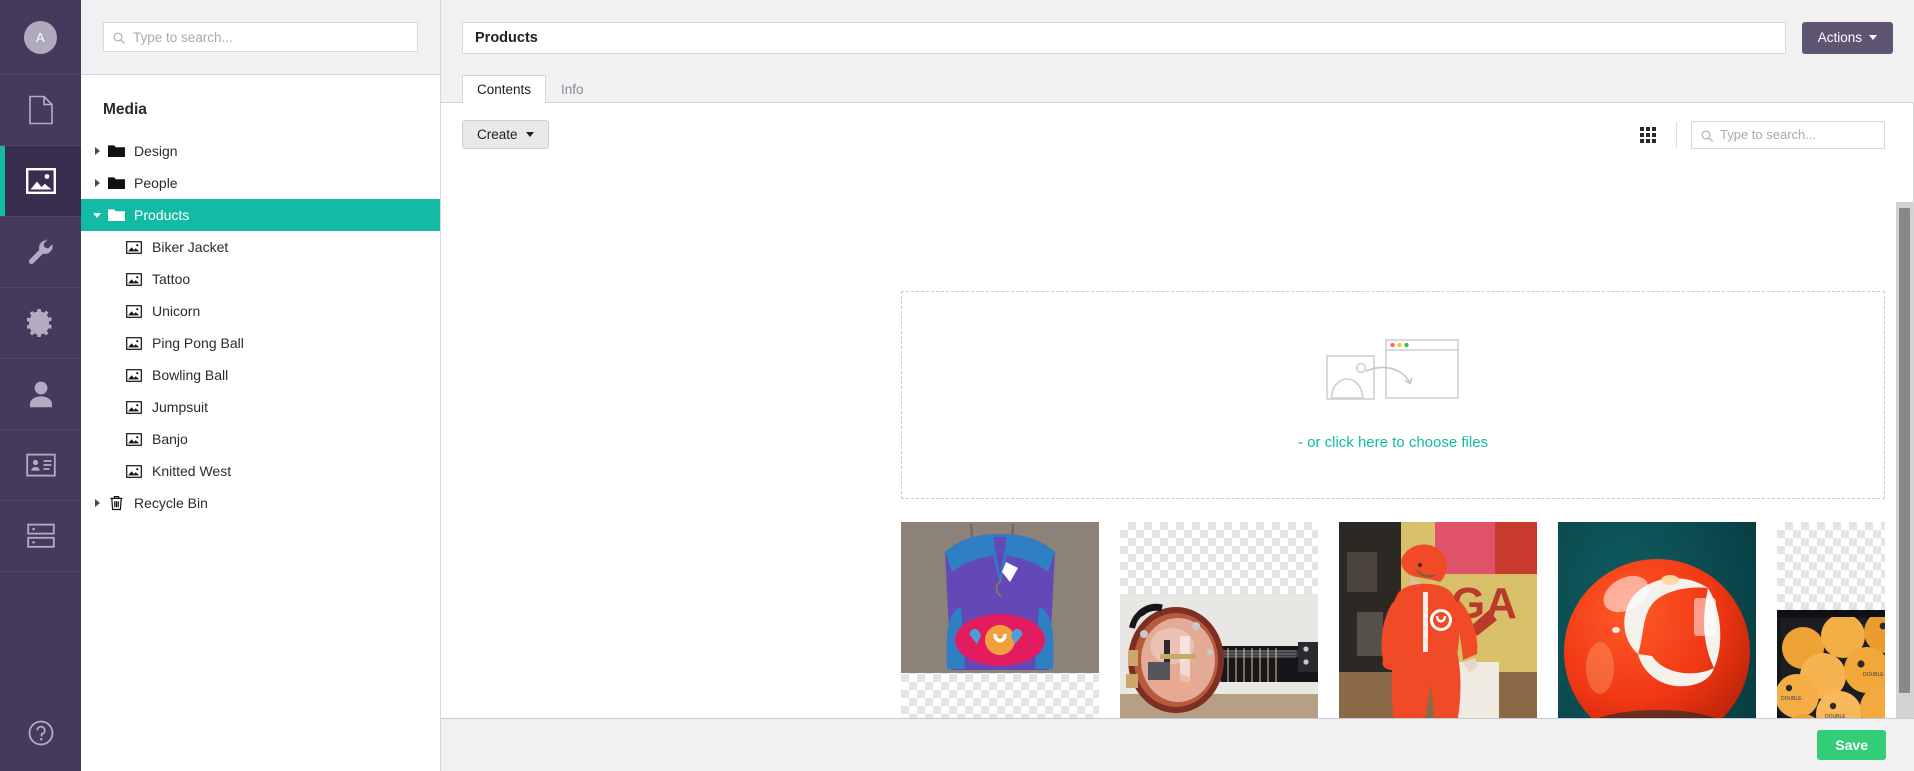  I want to click on save-bar: Save, so click(1177, 744).